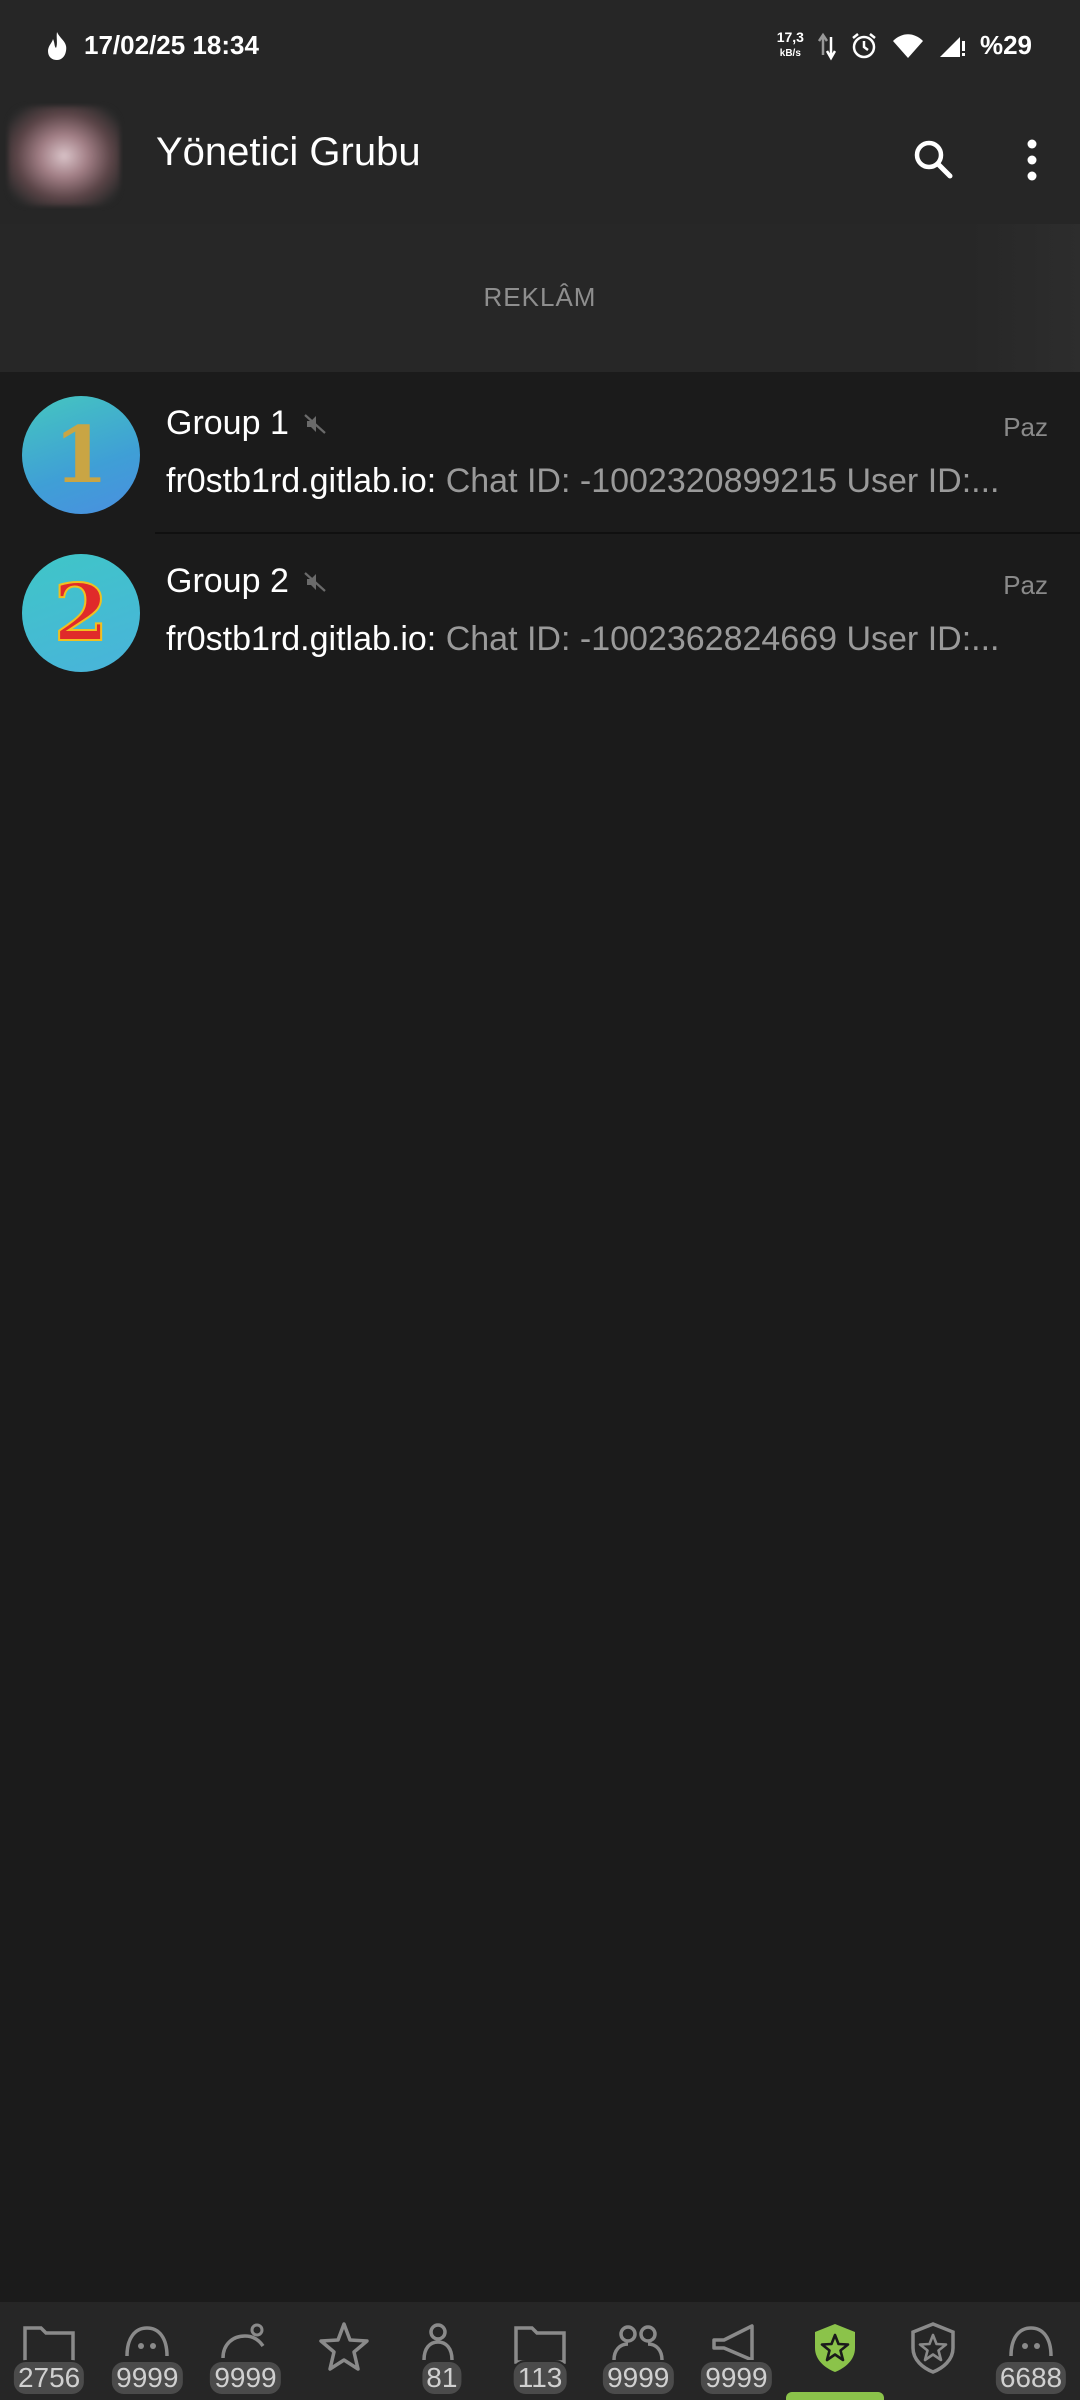 This screenshot has width=1080, height=2400. What do you see at coordinates (834, 2396) in the screenshot?
I see `active-tab-indicator` at bounding box center [834, 2396].